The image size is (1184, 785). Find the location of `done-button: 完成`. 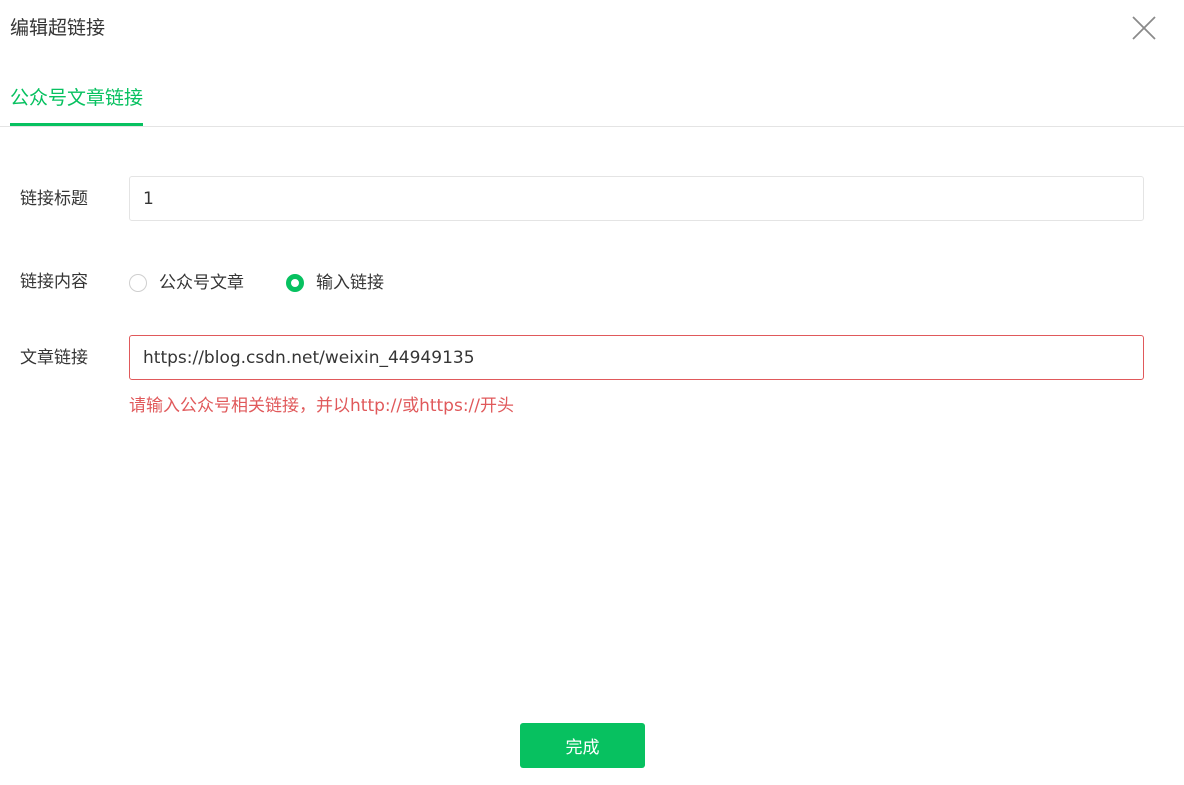

done-button: 完成 is located at coordinates (582, 745).